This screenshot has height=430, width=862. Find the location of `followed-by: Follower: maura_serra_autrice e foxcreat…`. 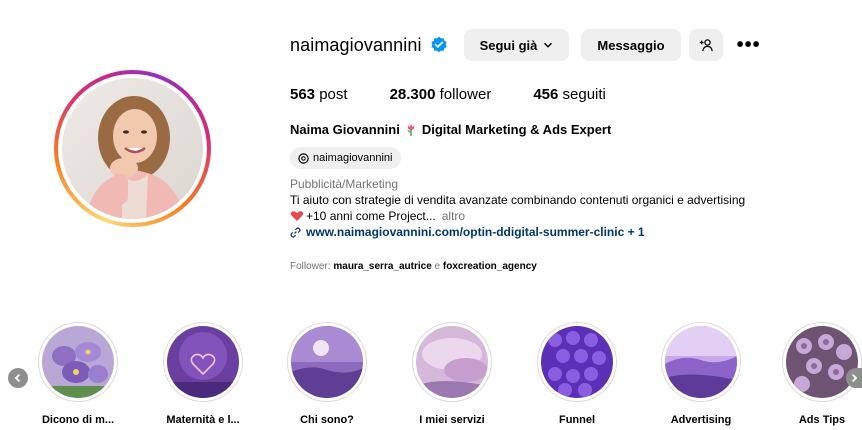

followed-by: Follower: maura_serra_autrice e foxcreat… is located at coordinates (413, 266).